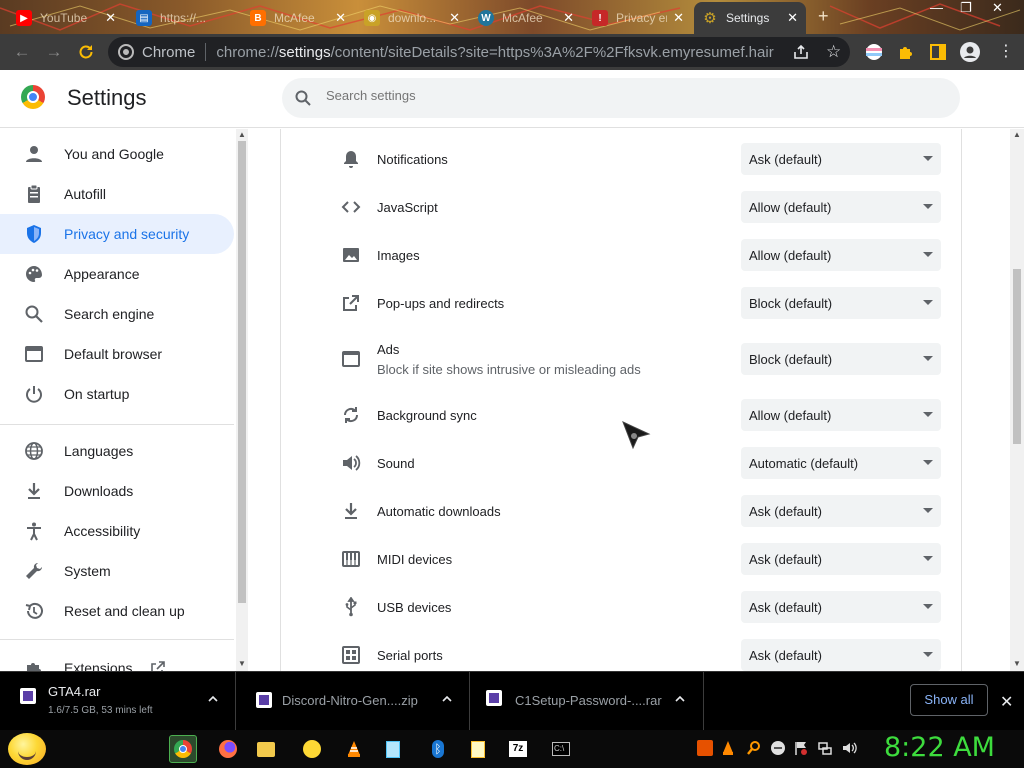 This screenshot has width=1024, height=768. What do you see at coordinates (754, 748) in the screenshot?
I see `tray-search-icon` at bounding box center [754, 748].